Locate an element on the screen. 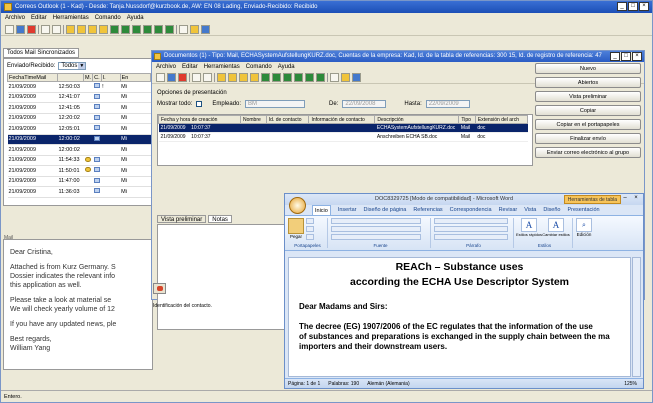 Image resolution: width=653 pixels, height=403 pixels. list-buttons is located at coordinates (471, 221).